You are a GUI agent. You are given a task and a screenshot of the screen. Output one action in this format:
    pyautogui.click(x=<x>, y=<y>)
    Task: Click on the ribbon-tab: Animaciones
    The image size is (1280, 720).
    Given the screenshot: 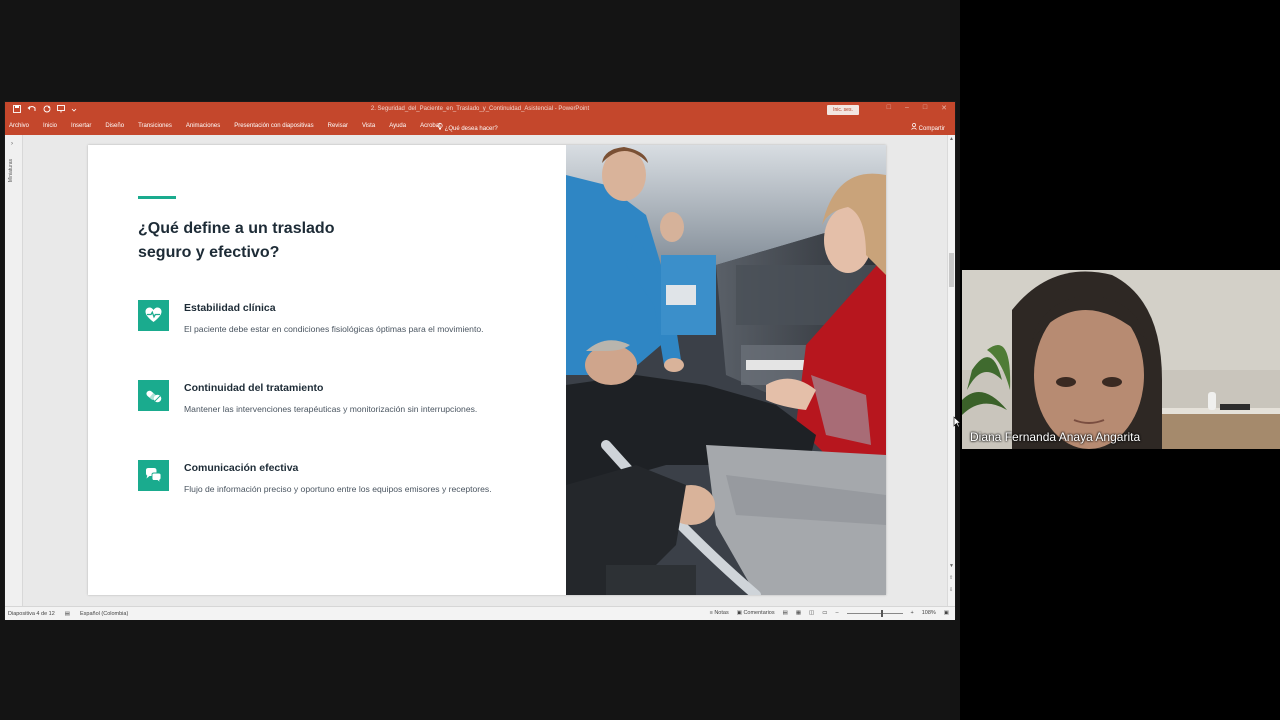 What is the action you would take?
    pyautogui.click(x=203, y=126)
    